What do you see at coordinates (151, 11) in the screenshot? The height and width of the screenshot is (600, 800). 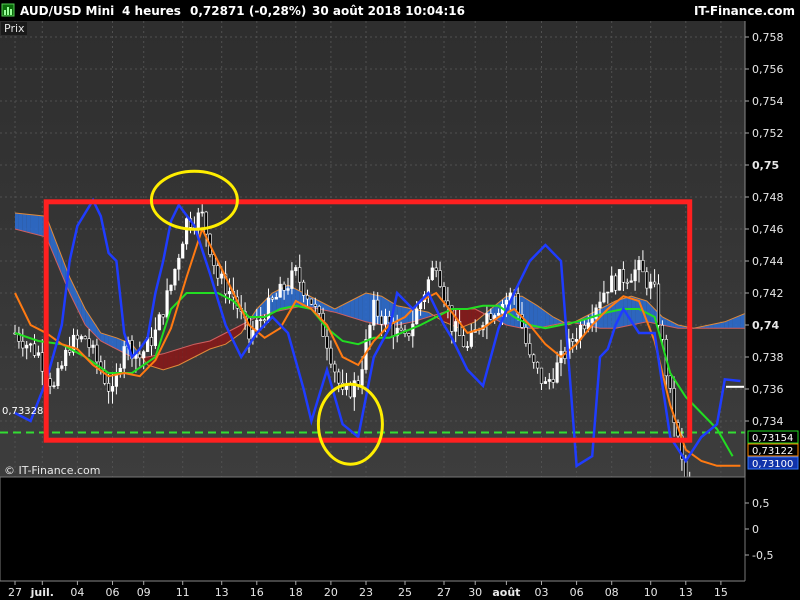 I see `timeframe-label: 4 heures` at bounding box center [151, 11].